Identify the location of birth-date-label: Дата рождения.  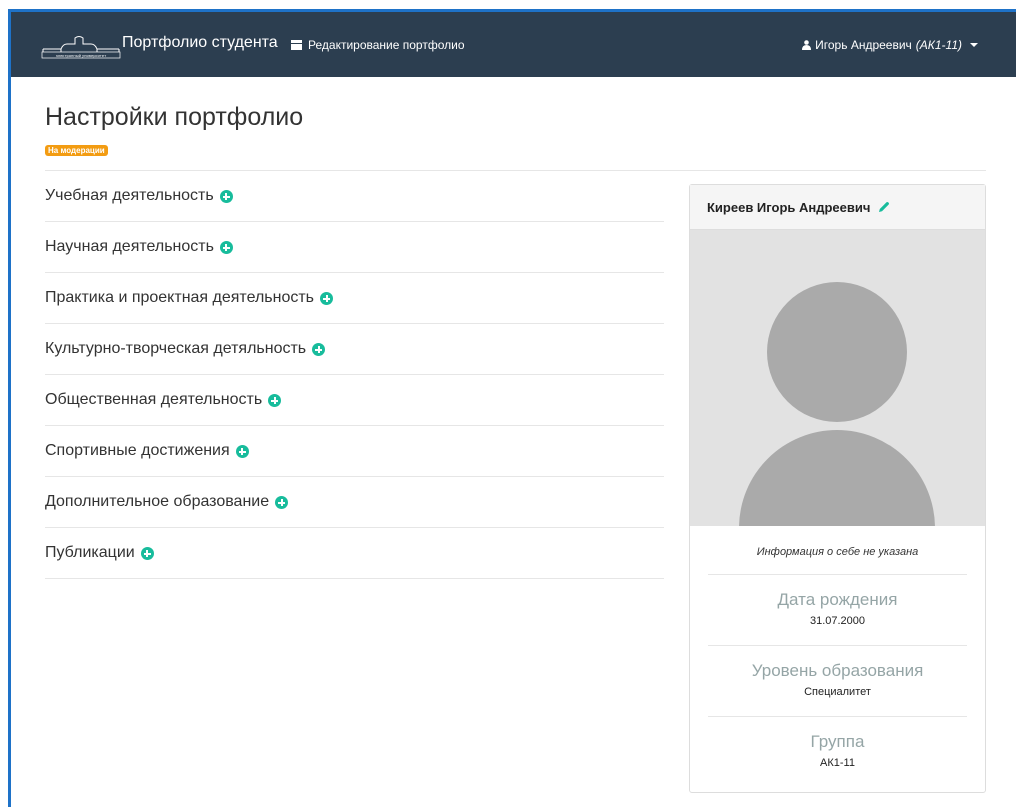
(837, 599).